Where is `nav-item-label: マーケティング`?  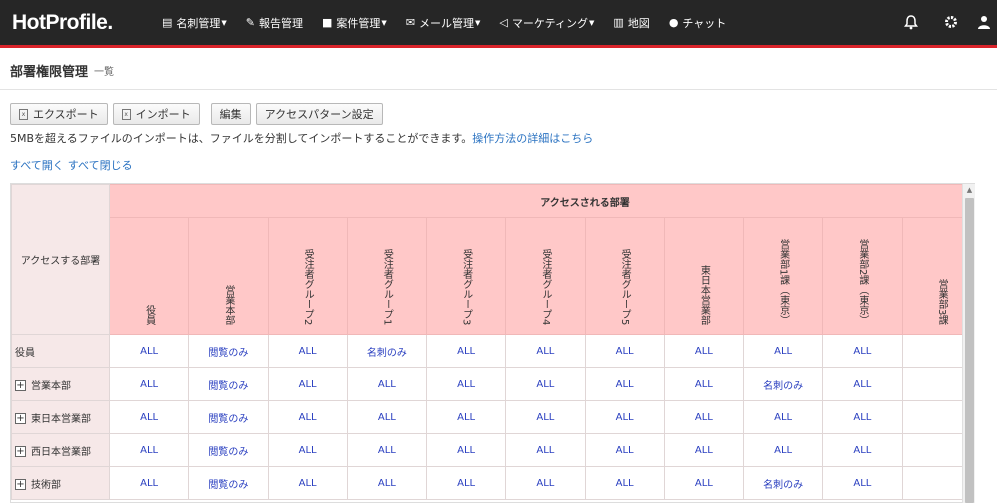 nav-item-label: マーケティング is located at coordinates (550, 23).